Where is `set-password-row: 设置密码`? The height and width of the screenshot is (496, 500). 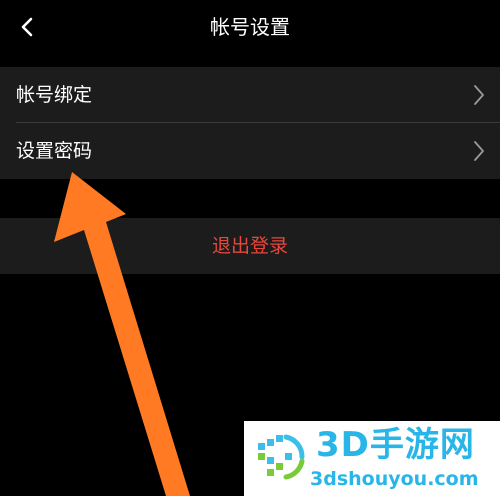
set-password-row: 设置密码 is located at coordinates (250, 151).